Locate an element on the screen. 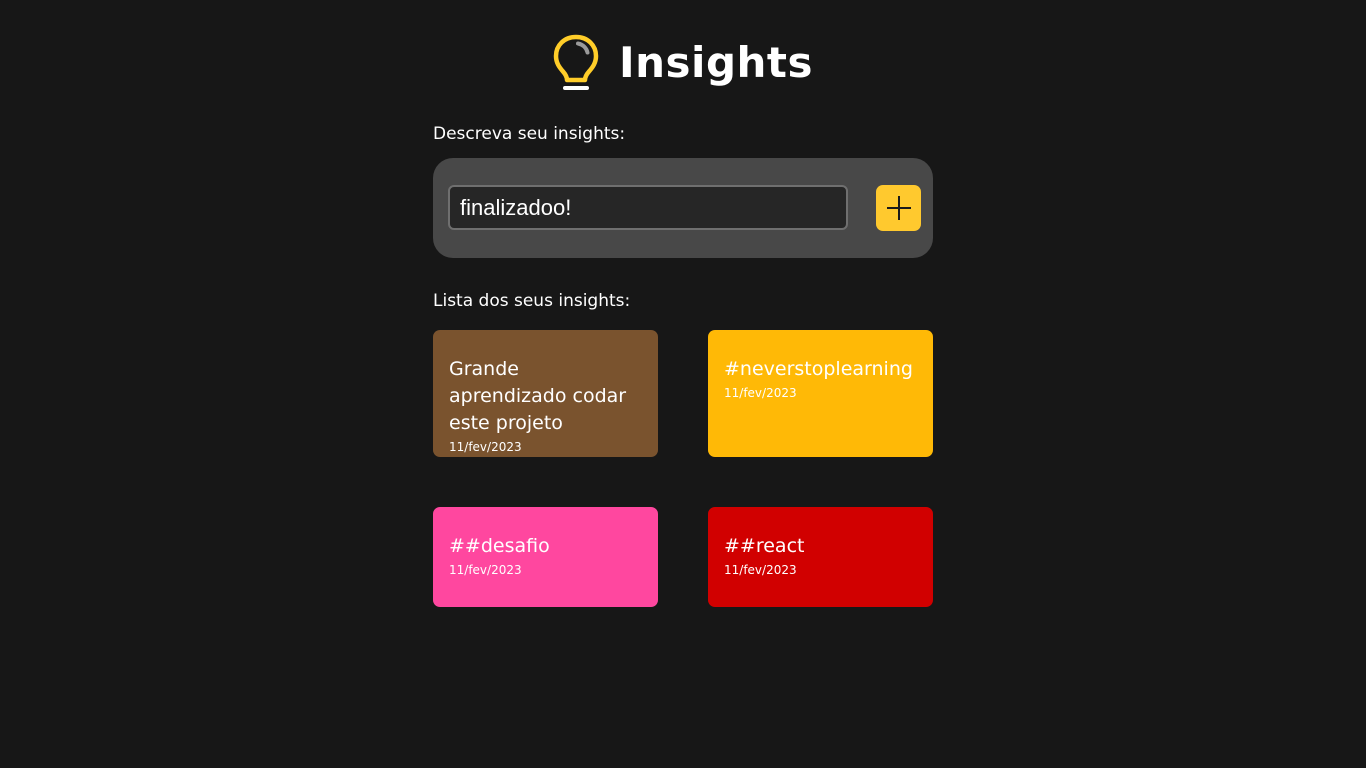  insight-form is located at coordinates (683, 208).